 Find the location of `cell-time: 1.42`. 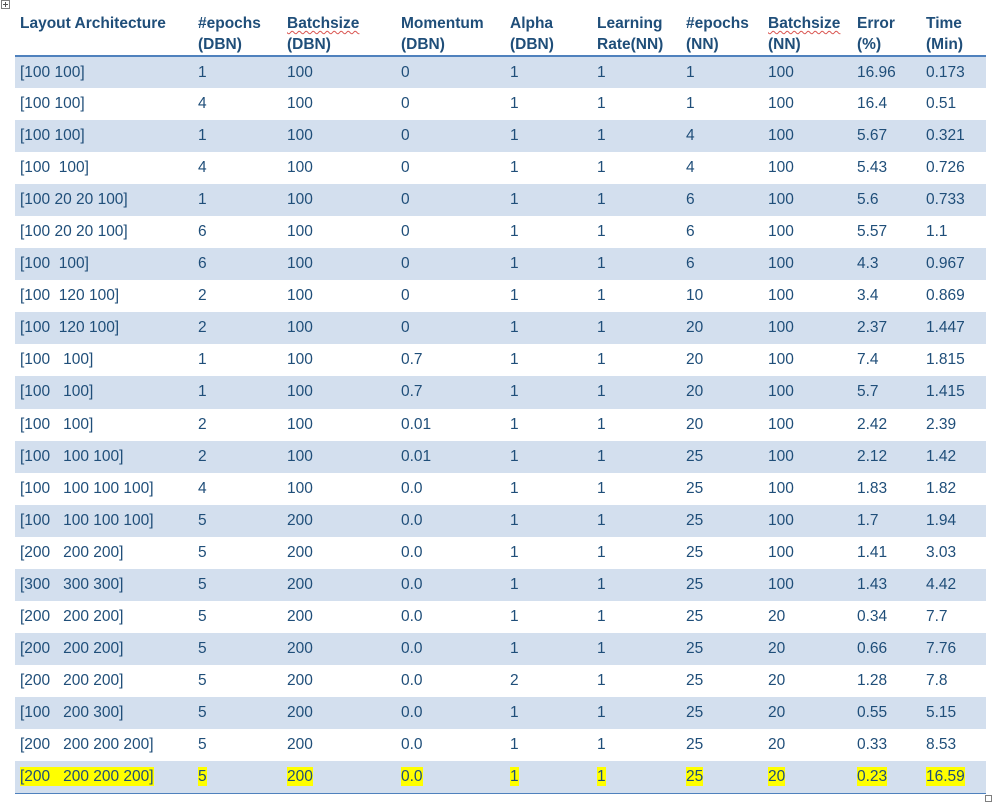

cell-time: 1.42 is located at coordinates (953, 456).